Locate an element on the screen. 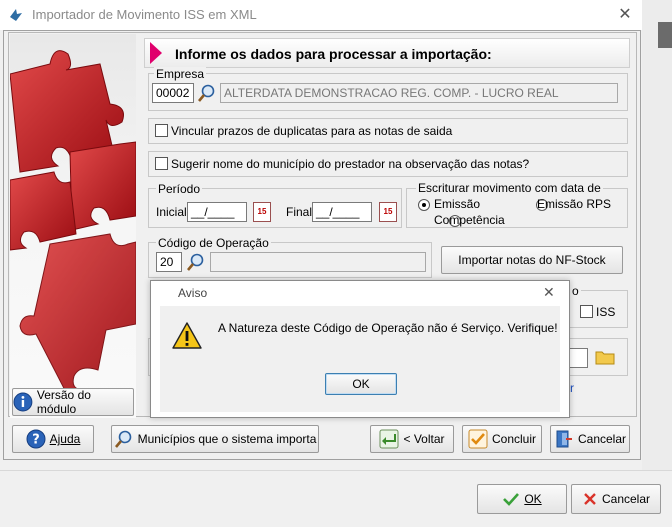 The height and width of the screenshot is (527, 672). periodo-final-field: __/____ is located at coordinates (342, 212).